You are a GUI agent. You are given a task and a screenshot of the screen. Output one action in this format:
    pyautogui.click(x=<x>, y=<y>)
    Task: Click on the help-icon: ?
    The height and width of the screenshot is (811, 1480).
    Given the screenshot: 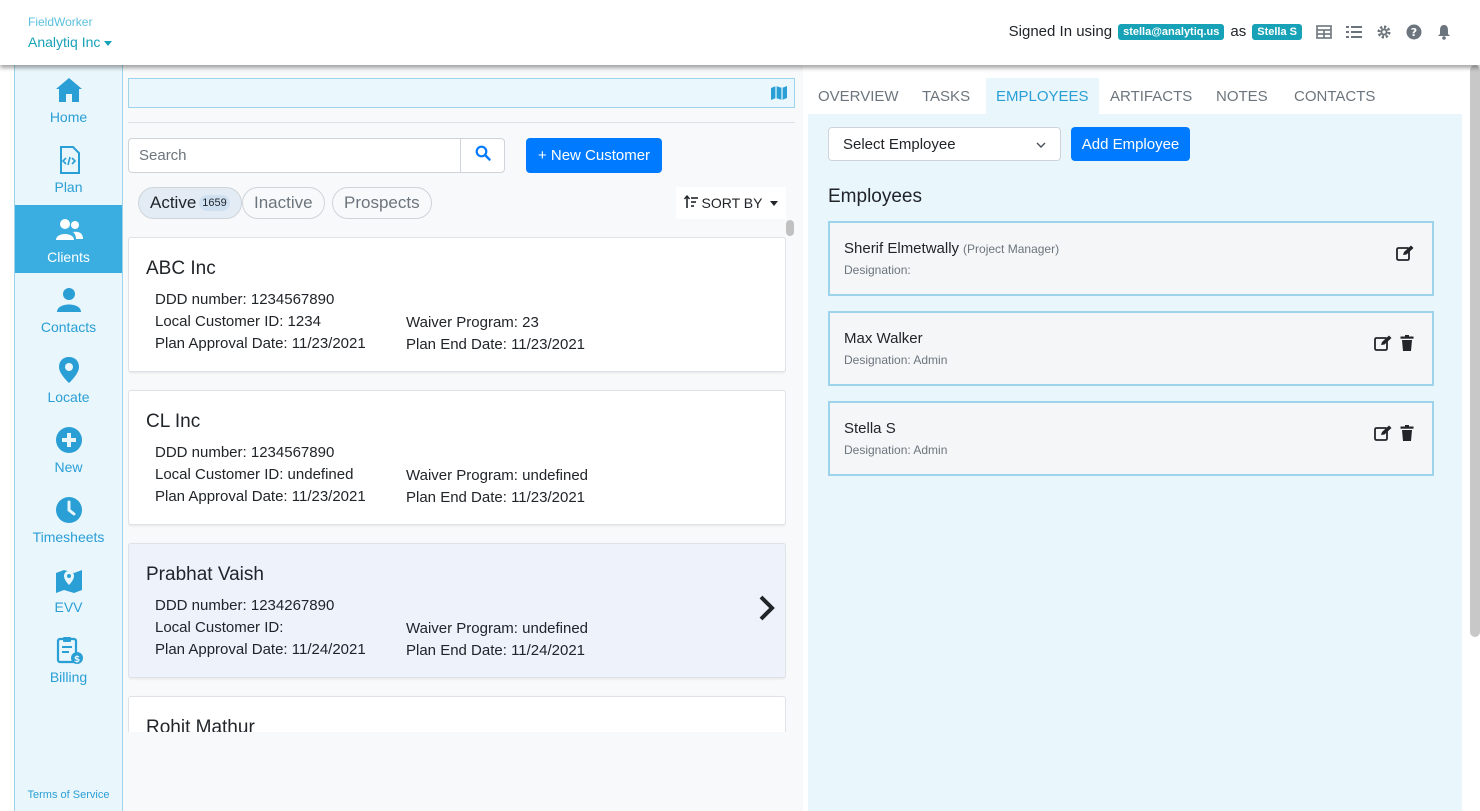 What is the action you would take?
    pyautogui.click(x=1414, y=32)
    